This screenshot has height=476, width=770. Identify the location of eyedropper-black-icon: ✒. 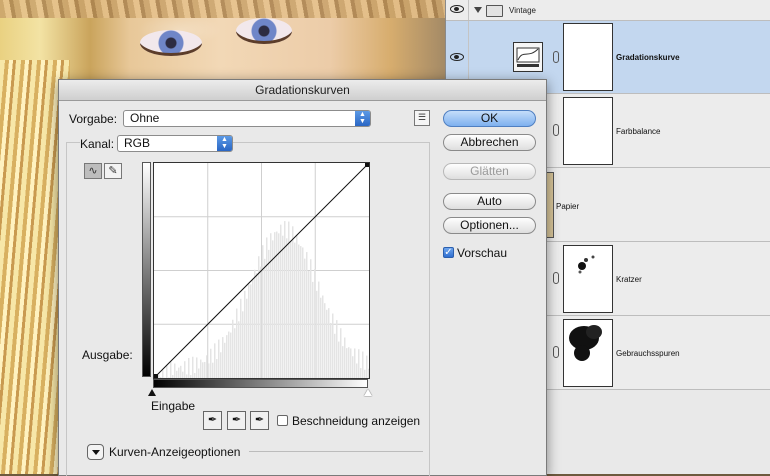
(212, 420).